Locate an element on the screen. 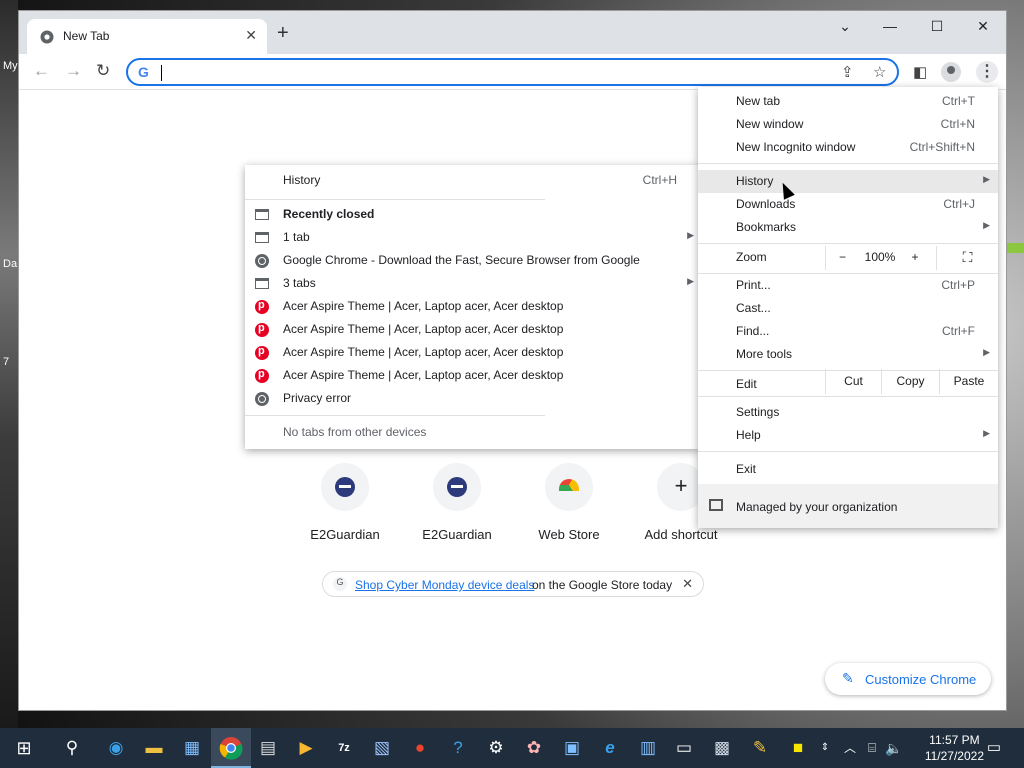 The image size is (1024, 768). history-list-item: 3 tabs ▶ is located at coordinates (472, 283).